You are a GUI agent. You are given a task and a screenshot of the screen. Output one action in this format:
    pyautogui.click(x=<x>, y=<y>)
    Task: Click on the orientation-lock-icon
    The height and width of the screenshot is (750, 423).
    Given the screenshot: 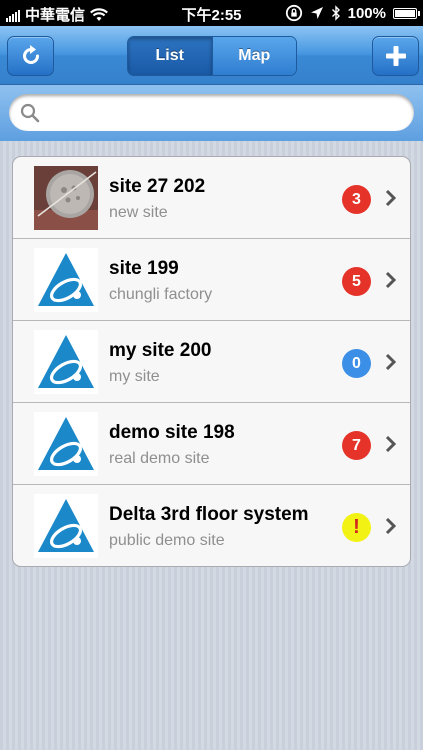 What is the action you would take?
    pyautogui.click(x=293, y=13)
    